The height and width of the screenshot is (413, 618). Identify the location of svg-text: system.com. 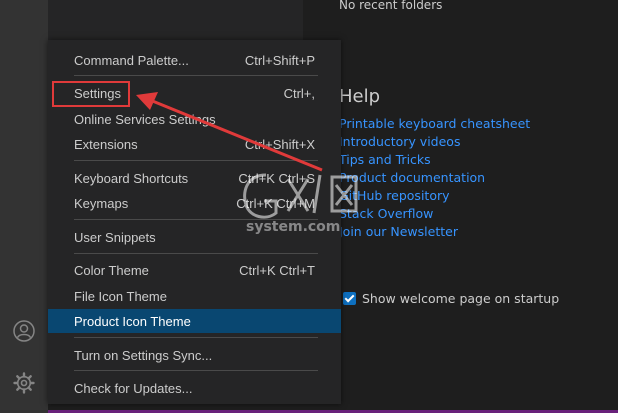
(293, 227).